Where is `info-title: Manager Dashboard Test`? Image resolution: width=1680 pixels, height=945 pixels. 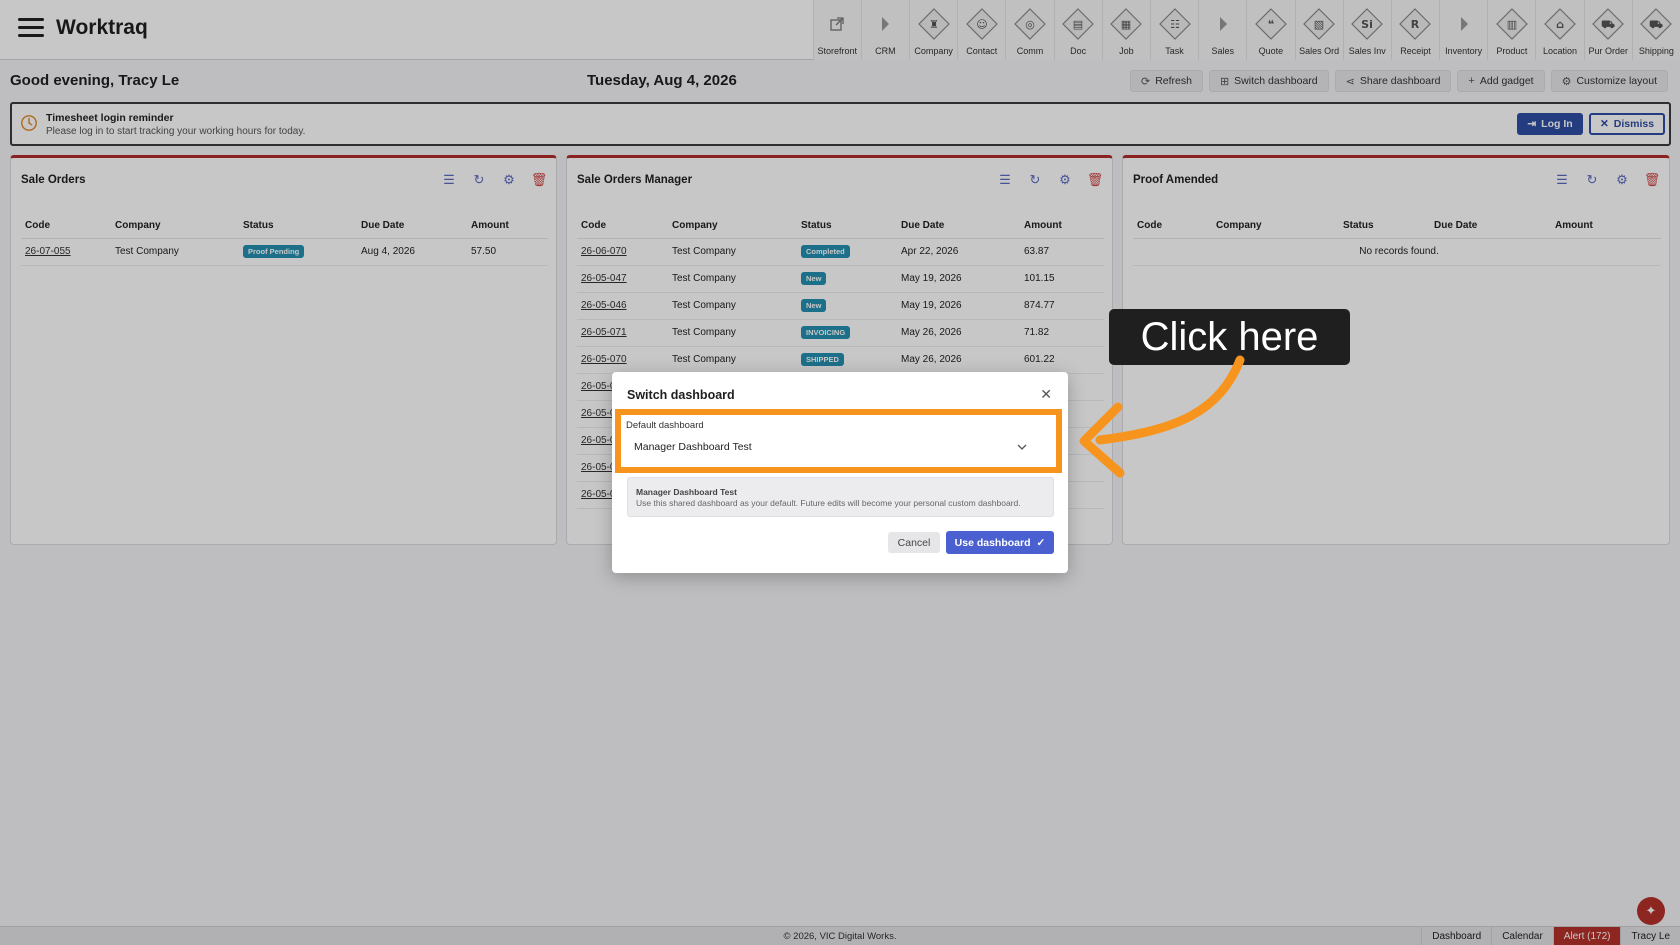 info-title: Manager Dashboard Test is located at coordinates (686, 492).